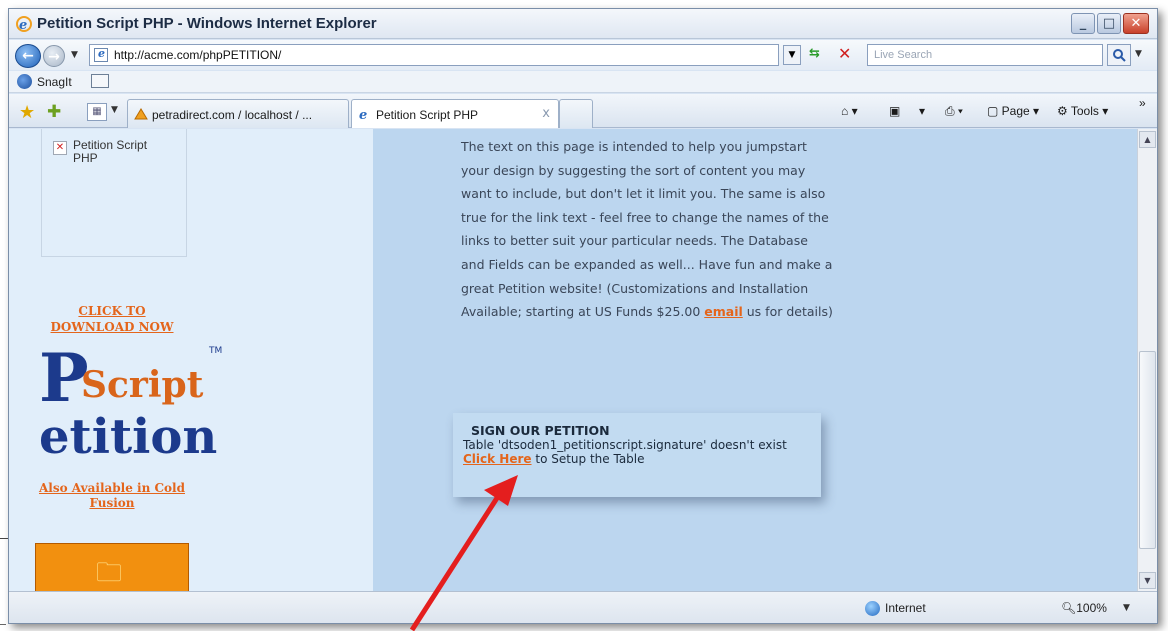 The height and width of the screenshot is (631, 1168). What do you see at coordinates (844, 53) in the screenshot?
I see `stop-icon: ✕` at bounding box center [844, 53].